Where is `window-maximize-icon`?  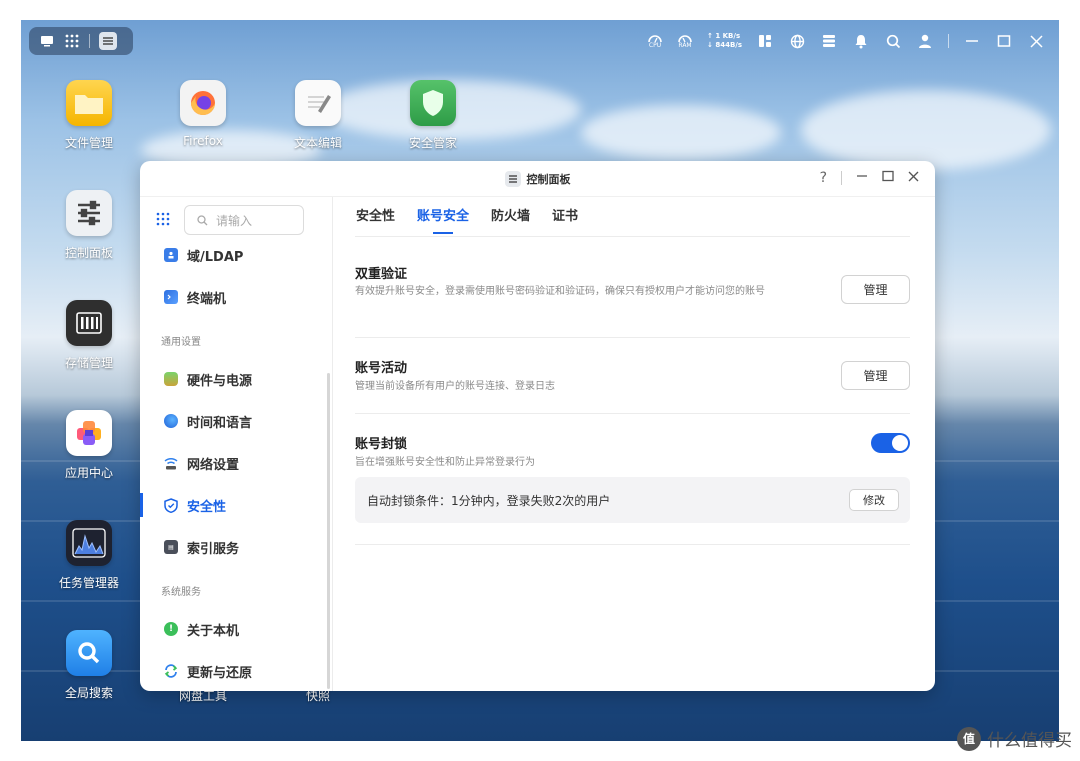
window-maximize-icon is located at coordinates (888, 178).